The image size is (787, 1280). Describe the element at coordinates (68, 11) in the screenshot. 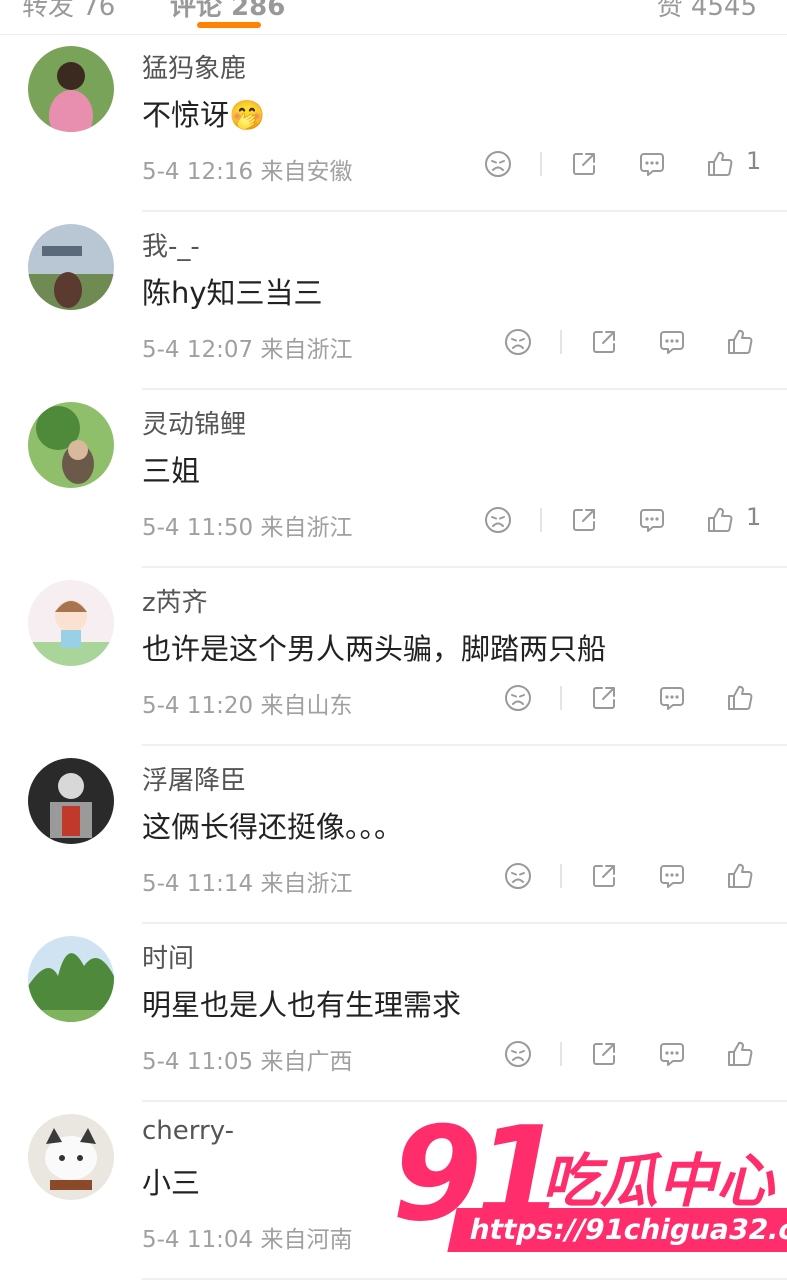

I see `tab-reposts: 转发 76` at that location.